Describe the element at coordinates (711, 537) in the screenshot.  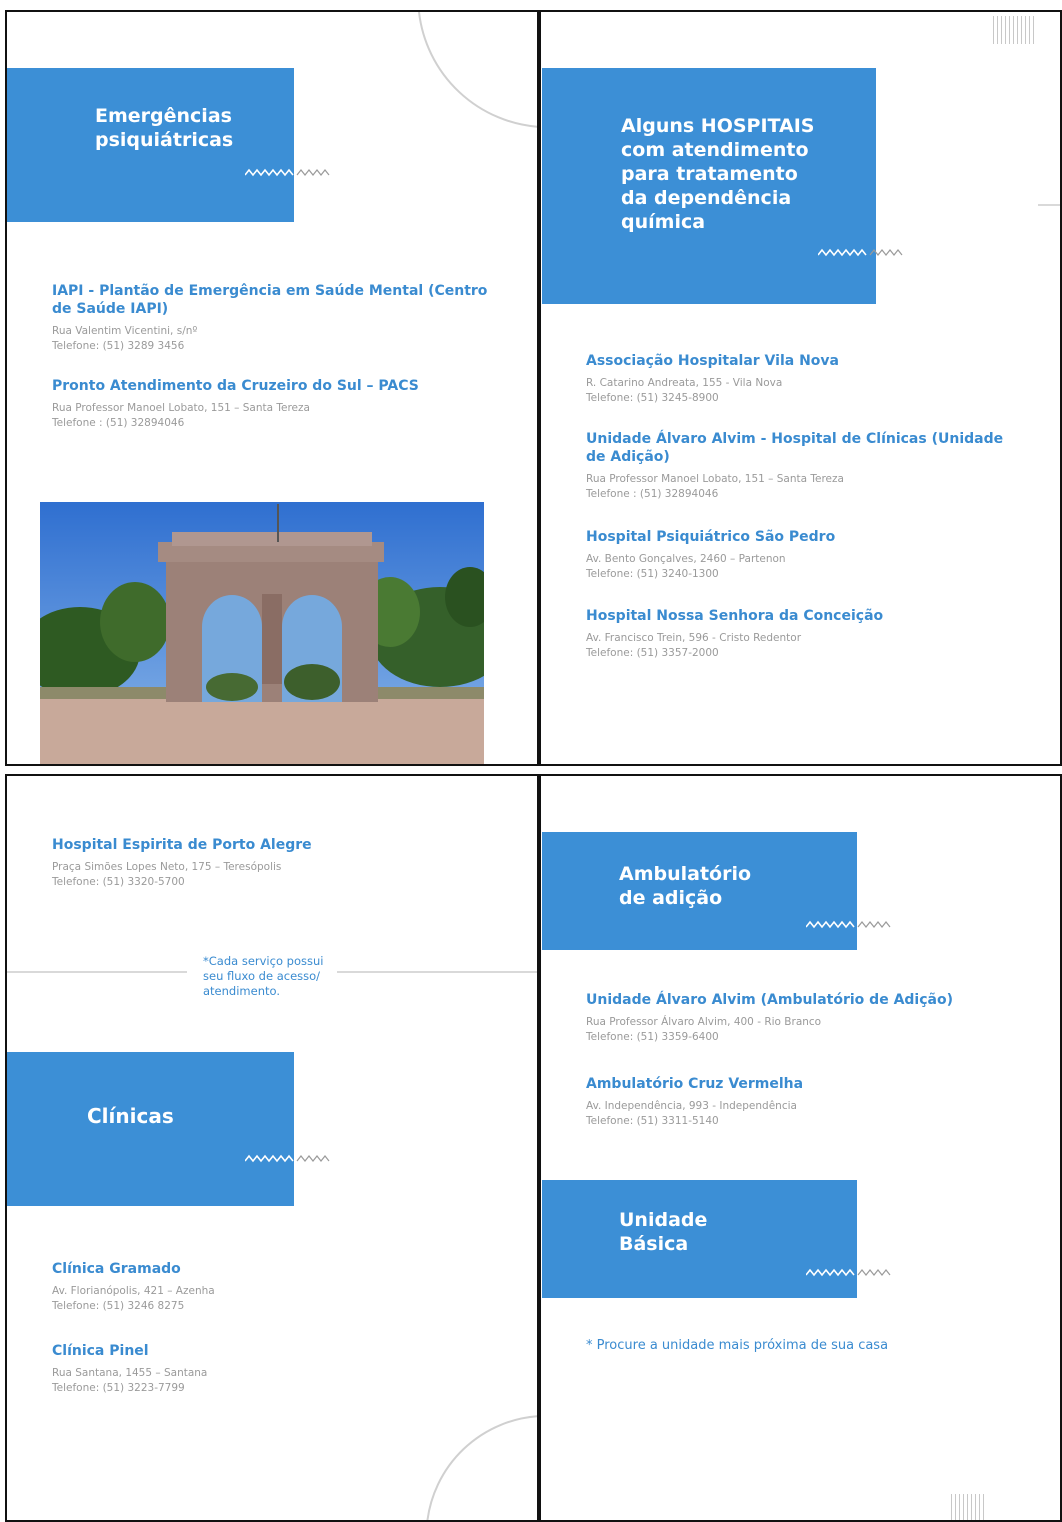
I see `facility-name: Hospital Psiquiátrico São Pedro` at that location.